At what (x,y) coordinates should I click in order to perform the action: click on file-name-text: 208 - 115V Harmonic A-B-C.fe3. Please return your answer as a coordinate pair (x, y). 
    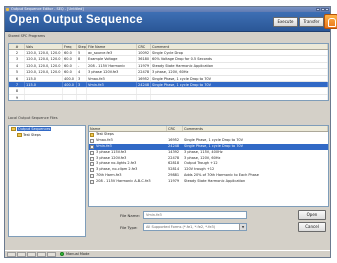
    Looking at the image, I should click on (123, 181).